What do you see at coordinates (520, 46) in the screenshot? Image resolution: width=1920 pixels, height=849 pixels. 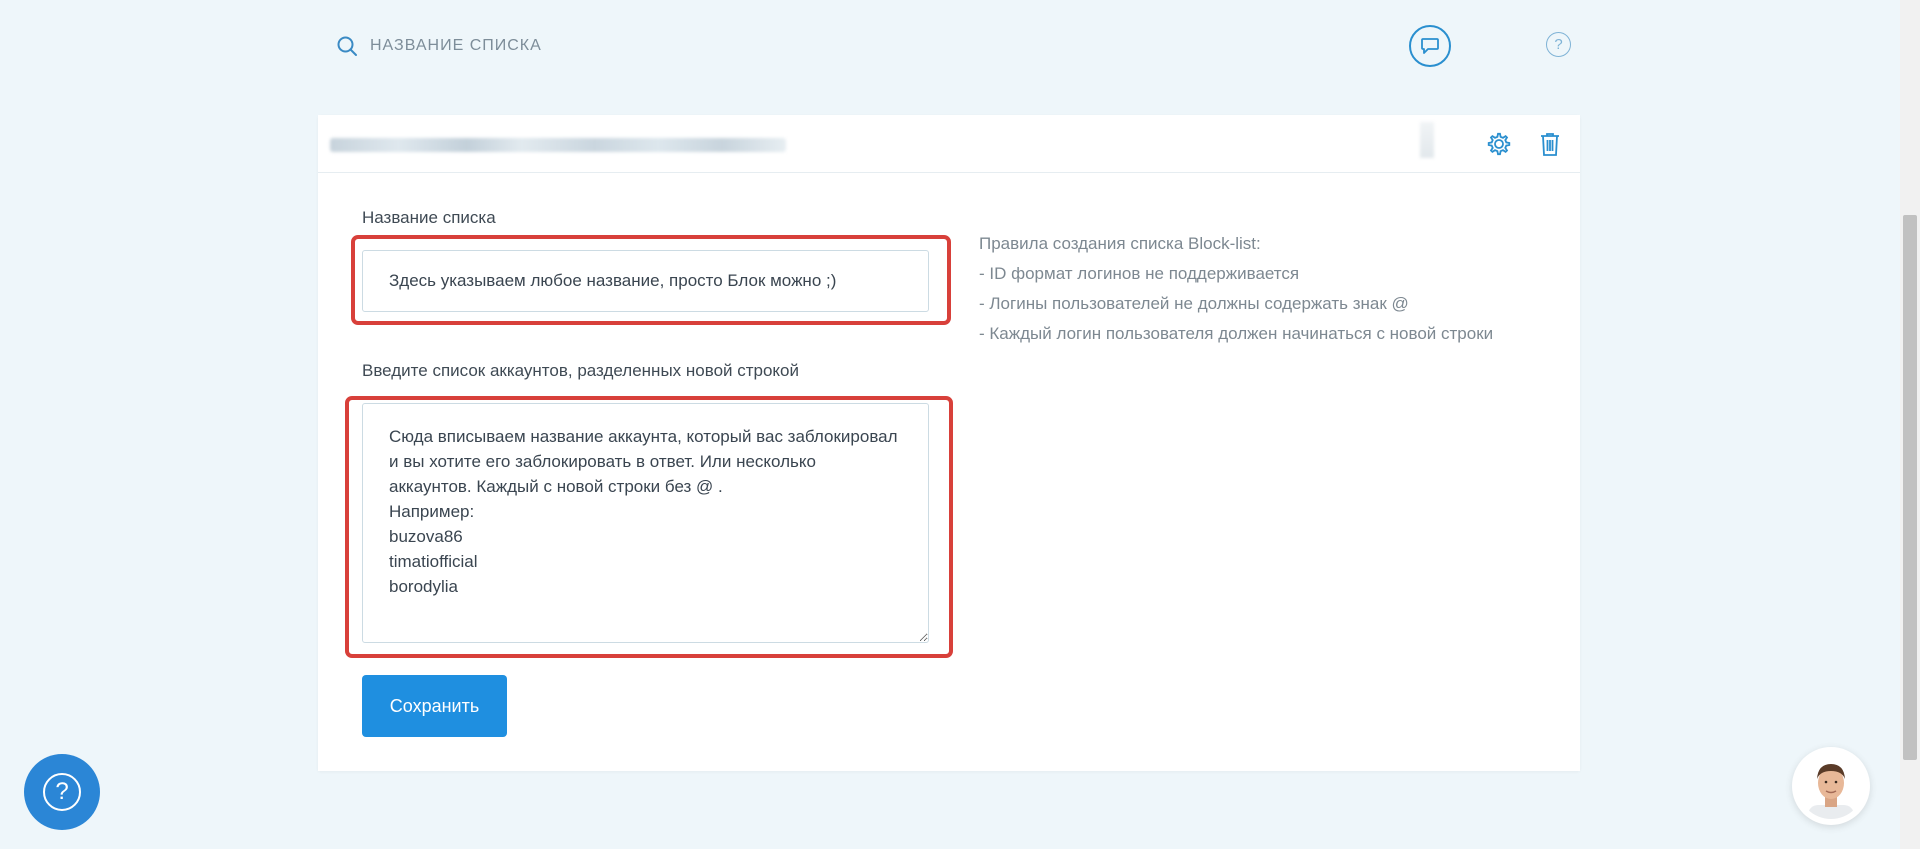 I see `search-input` at bounding box center [520, 46].